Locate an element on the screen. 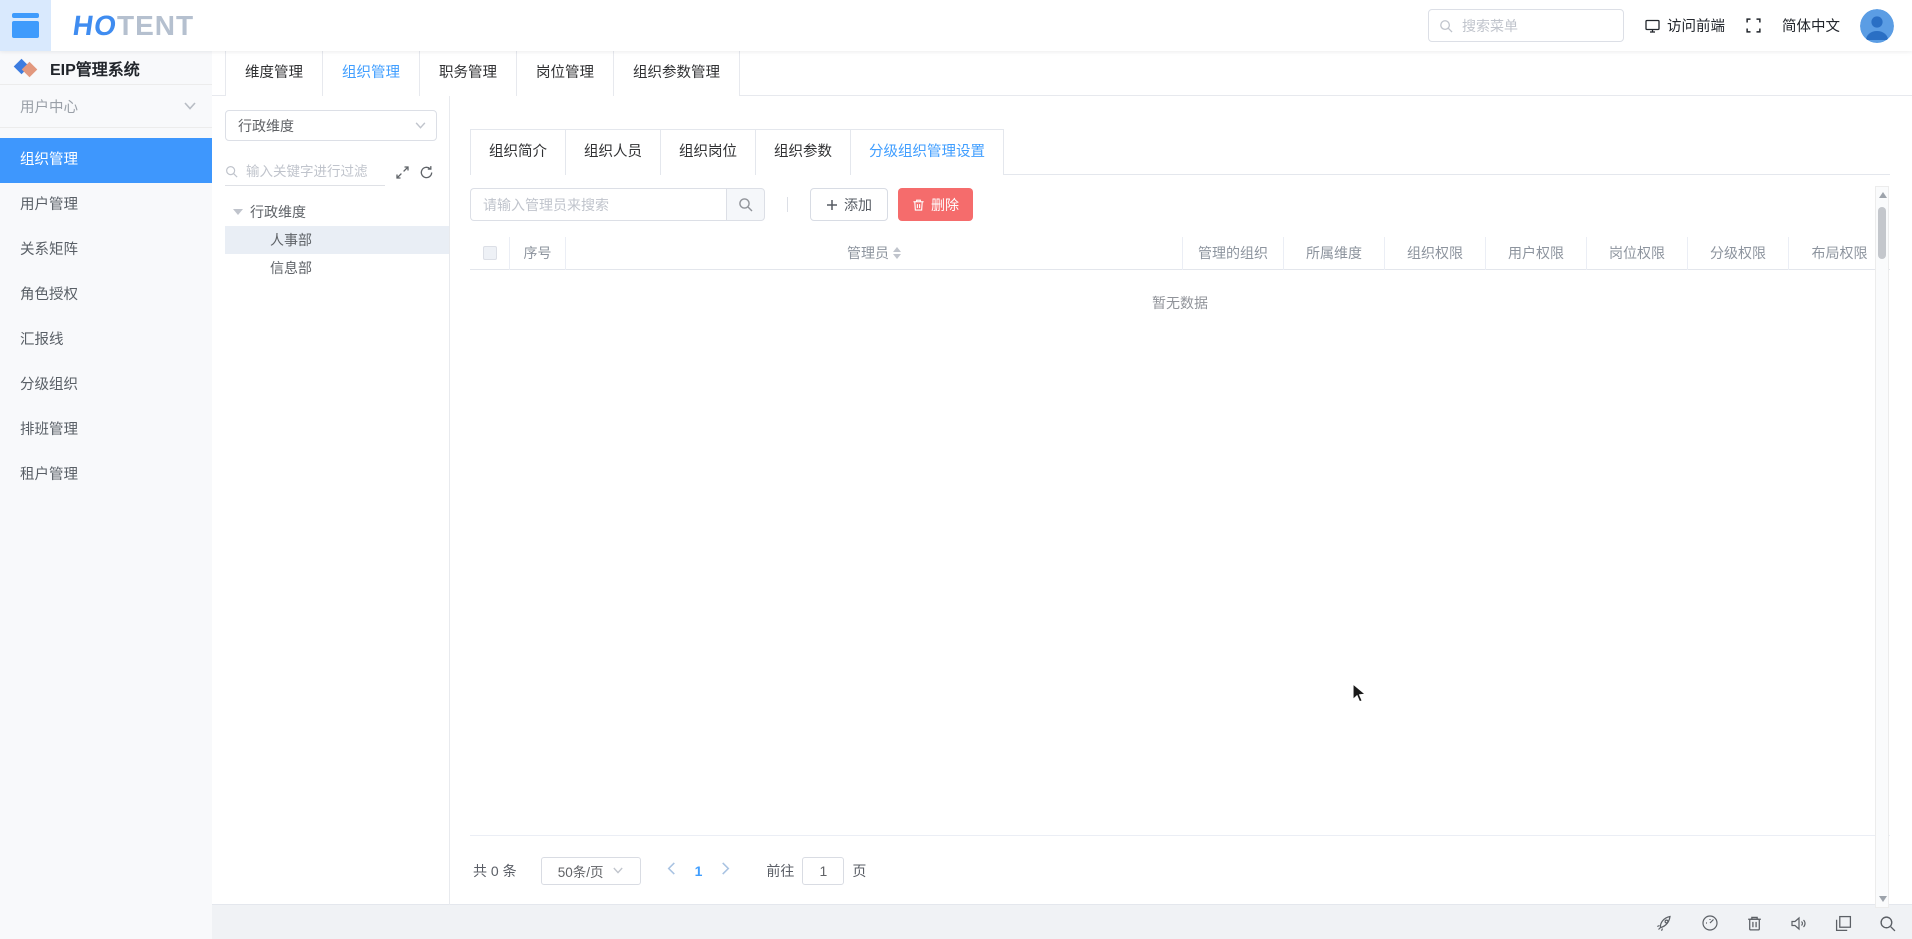  column-org-permission: 组织权限 is located at coordinates (1435, 253).